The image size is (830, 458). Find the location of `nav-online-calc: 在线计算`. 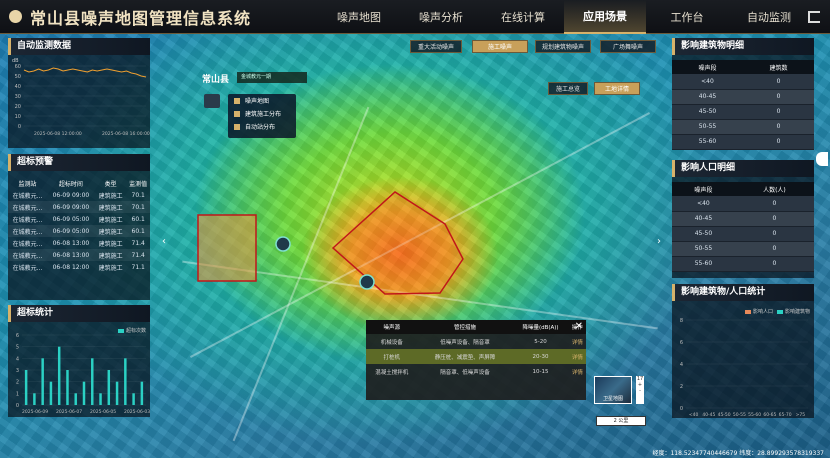

nav-online-calc: 在线计算 is located at coordinates (523, 17).